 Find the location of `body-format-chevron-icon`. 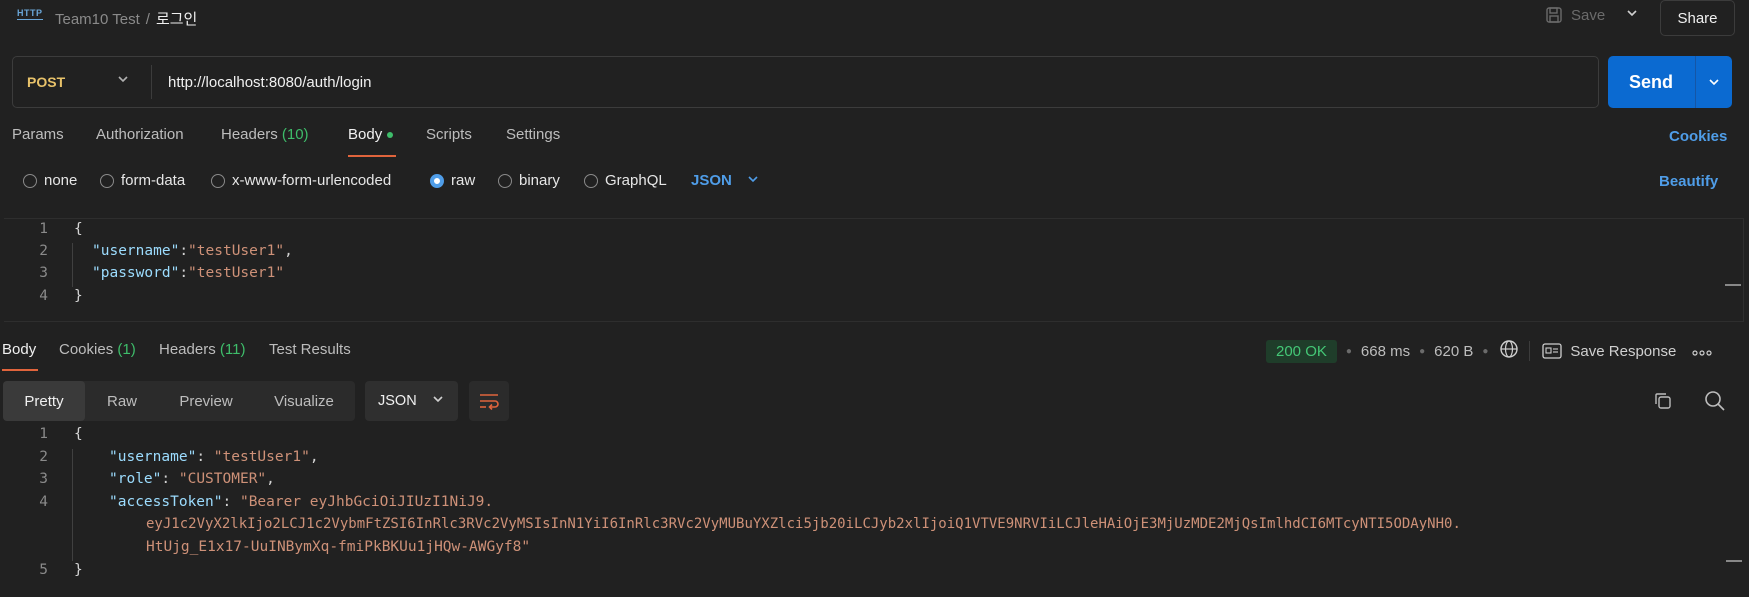

body-format-chevron-icon is located at coordinates (753, 180).